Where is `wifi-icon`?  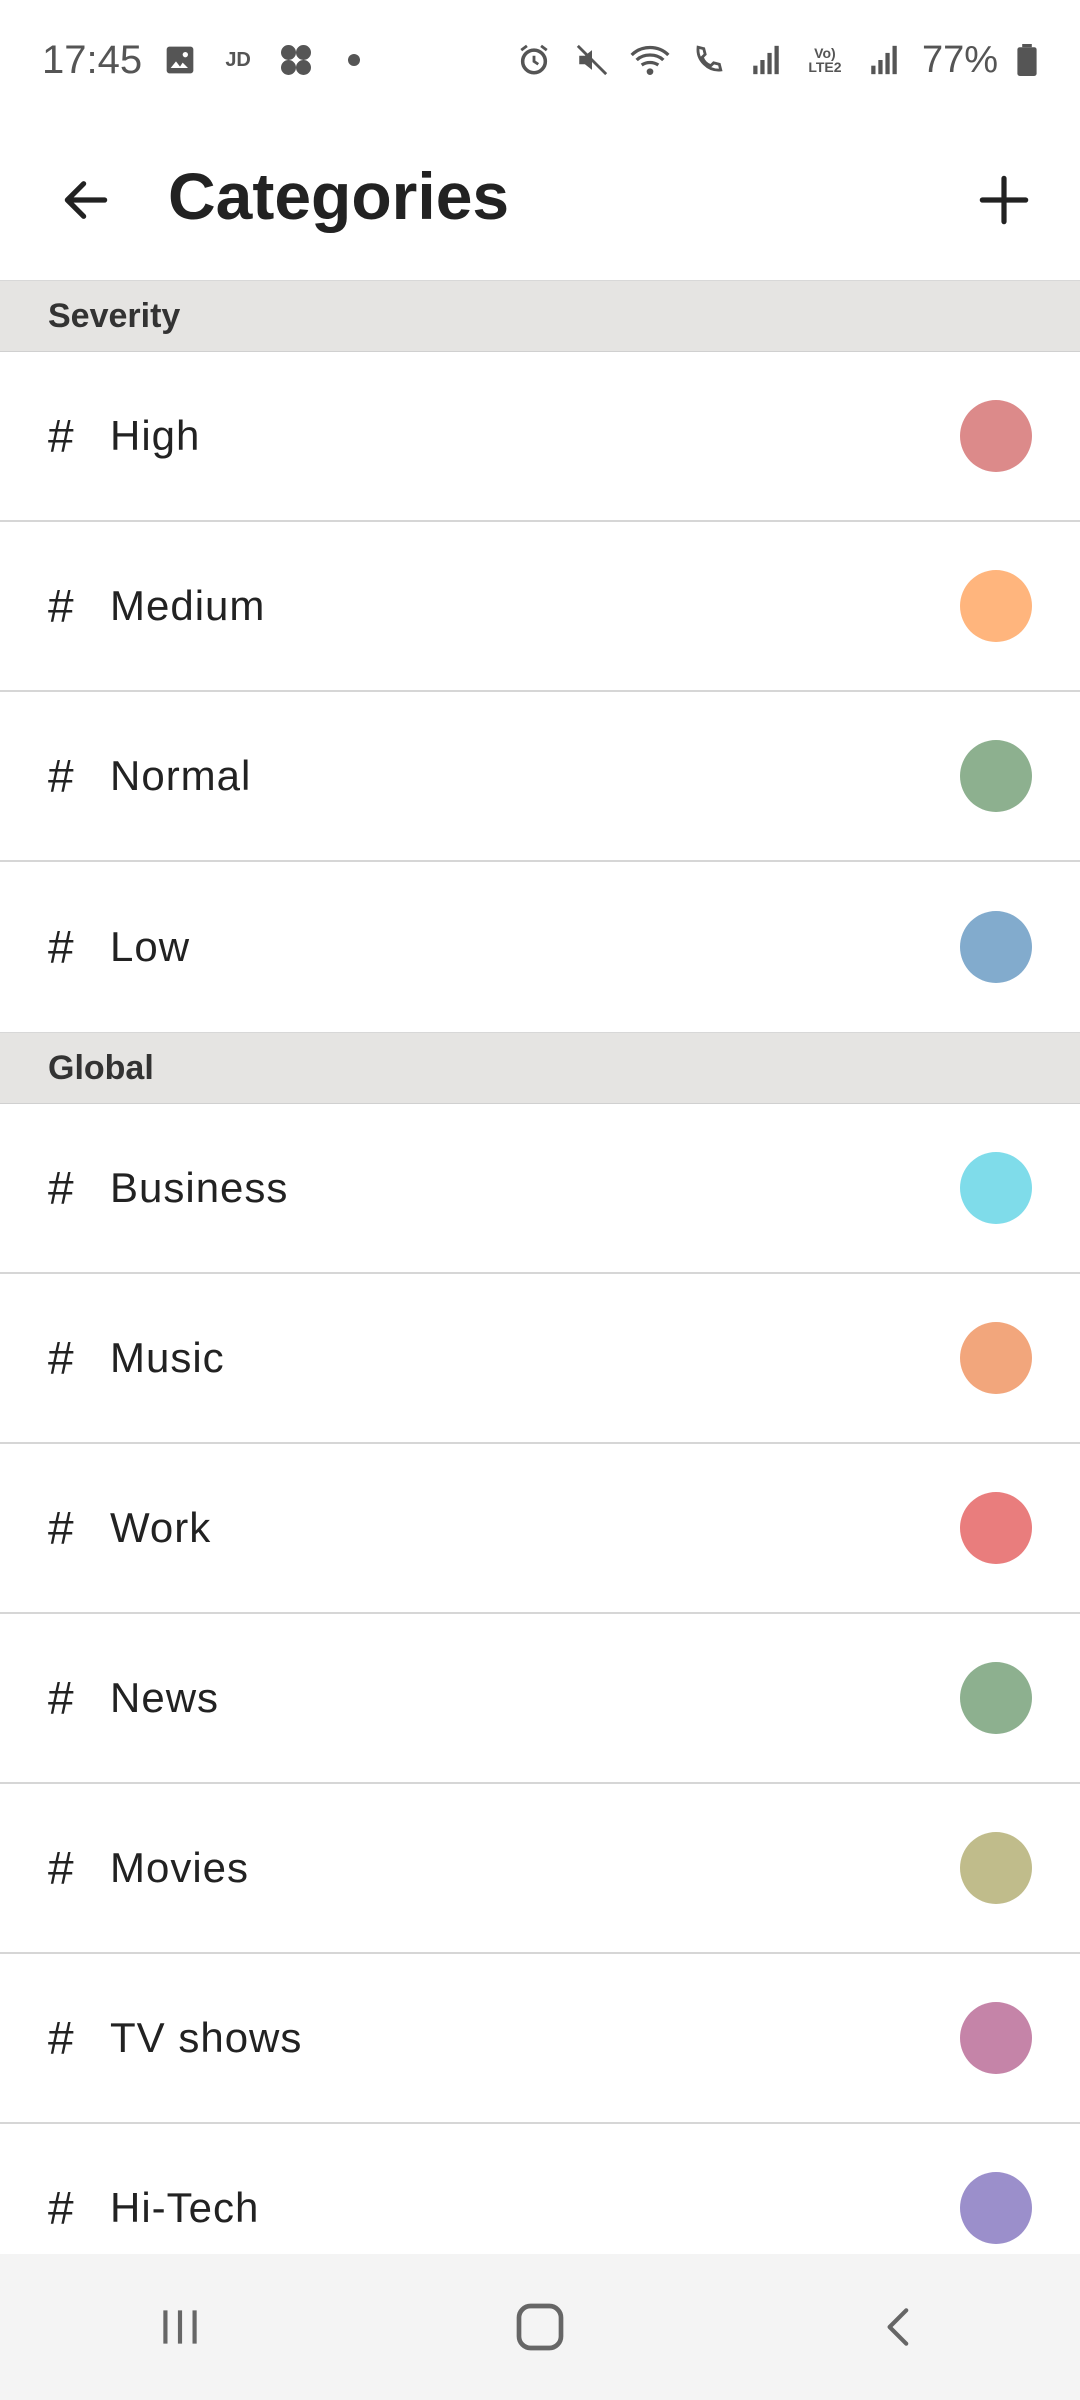
wifi-icon is located at coordinates (650, 60).